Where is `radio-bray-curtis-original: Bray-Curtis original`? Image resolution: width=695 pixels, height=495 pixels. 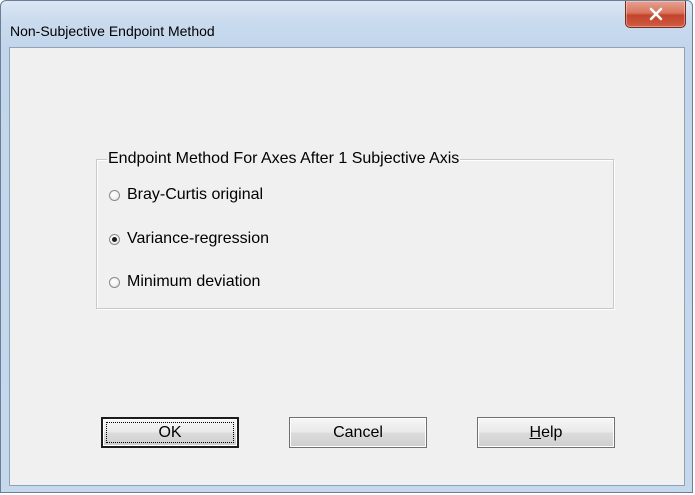 radio-bray-curtis-original: Bray-Curtis original is located at coordinates (186, 195).